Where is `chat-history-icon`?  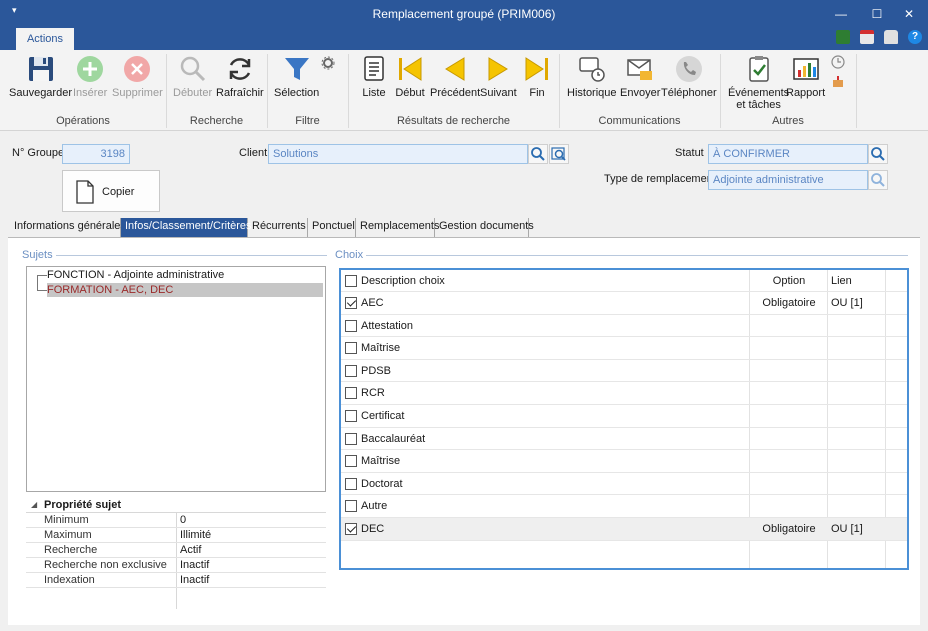 chat-history-icon is located at coordinates (592, 69).